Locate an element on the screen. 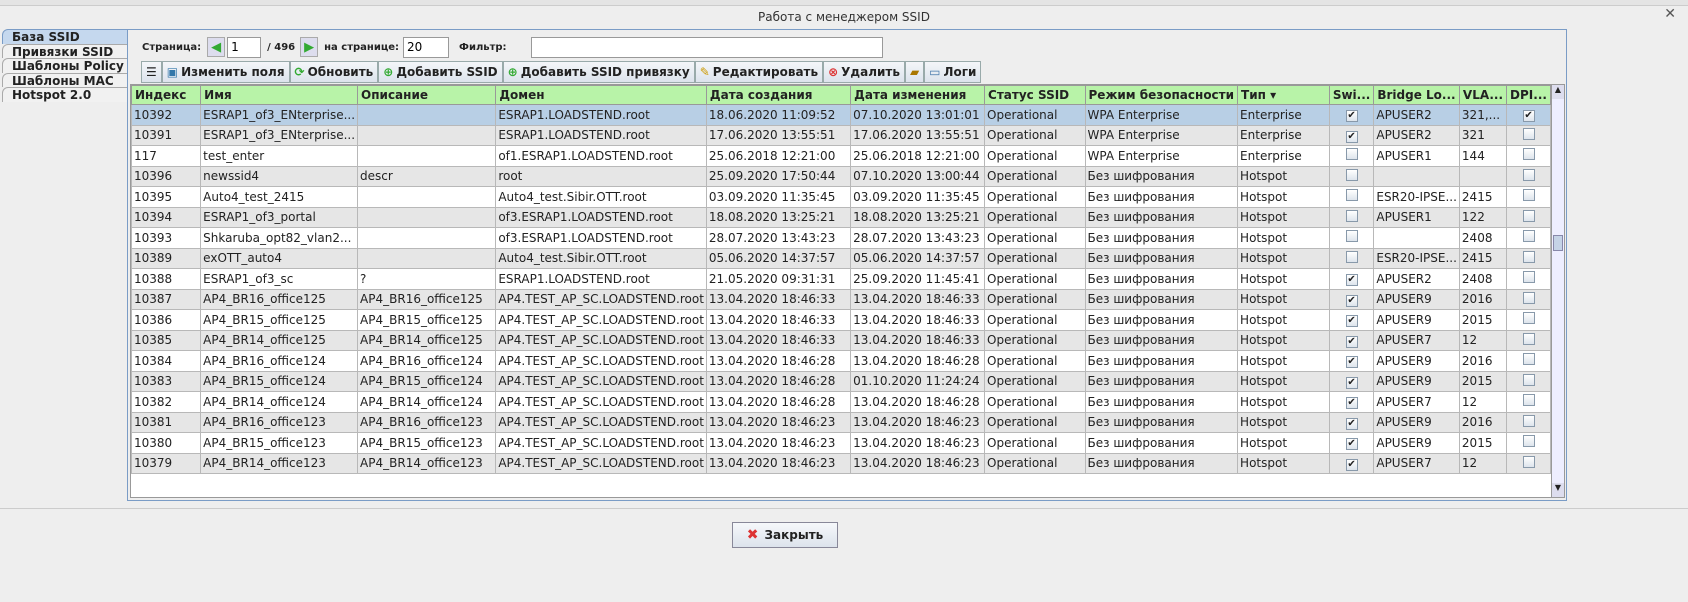 This screenshot has width=1688, height=602. tab-ssid-bindings: Привязки SSID is located at coordinates (65, 50).